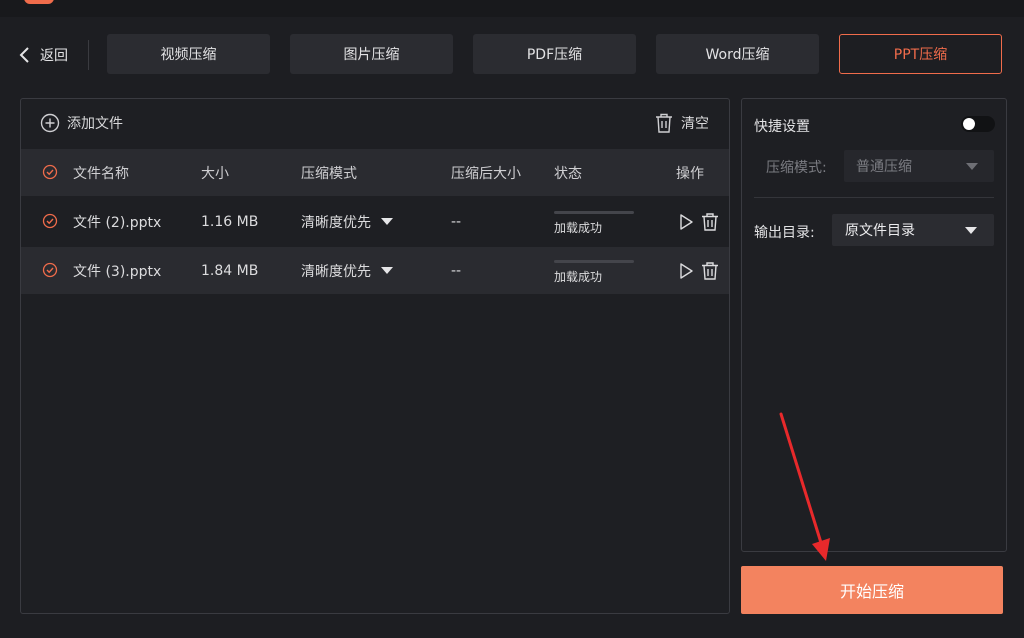 Image resolution: width=1024 pixels, height=638 pixels. What do you see at coordinates (695, 124) in the screenshot?
I see `clear-label: 清空` at bounding box center [695, 124].